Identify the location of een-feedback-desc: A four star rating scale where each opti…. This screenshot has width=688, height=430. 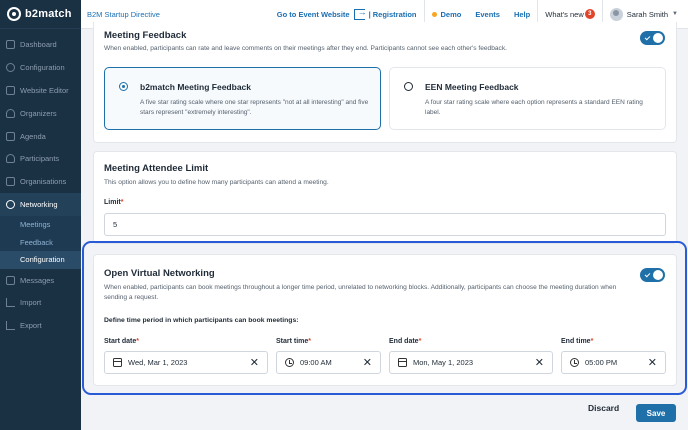
(534, 108).